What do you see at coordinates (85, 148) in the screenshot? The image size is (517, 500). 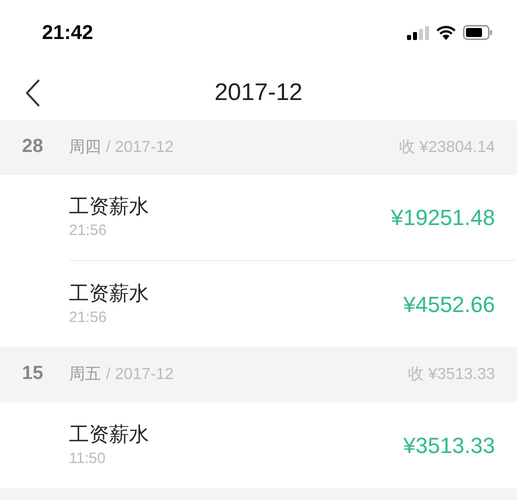 I see `weekday: 周四` at bounding box center [85, 148].